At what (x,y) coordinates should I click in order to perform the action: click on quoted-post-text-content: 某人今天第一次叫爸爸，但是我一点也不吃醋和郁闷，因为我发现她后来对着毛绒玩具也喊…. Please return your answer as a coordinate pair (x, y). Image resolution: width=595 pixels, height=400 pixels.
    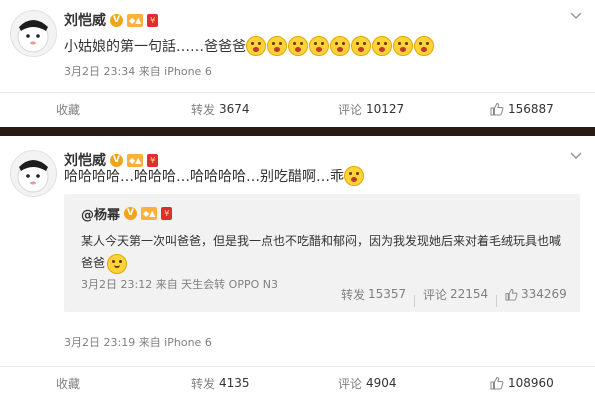
    Looking at the image, I should click on (321, 252).